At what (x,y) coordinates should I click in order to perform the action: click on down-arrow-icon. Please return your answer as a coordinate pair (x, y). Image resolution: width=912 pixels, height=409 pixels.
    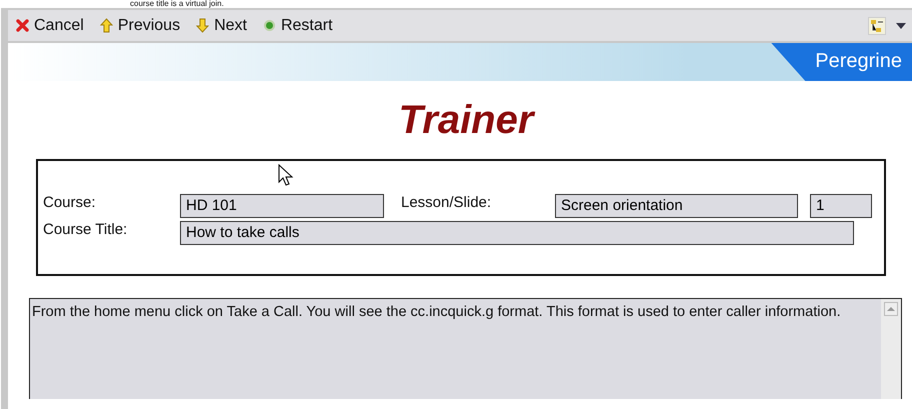
    Looking at the image, I should click on (203, 25).